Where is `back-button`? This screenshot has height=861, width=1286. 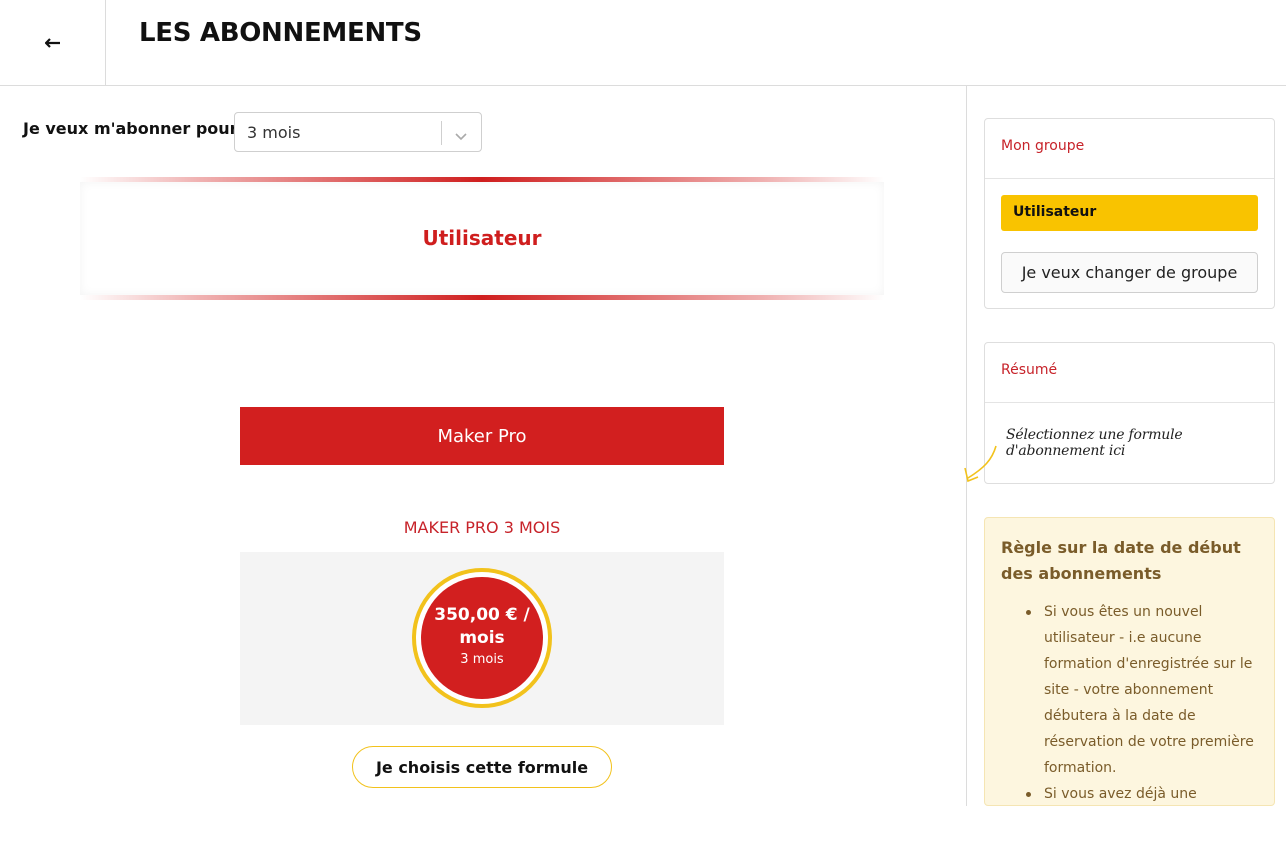 back-button is located at coordinates (53, 42).